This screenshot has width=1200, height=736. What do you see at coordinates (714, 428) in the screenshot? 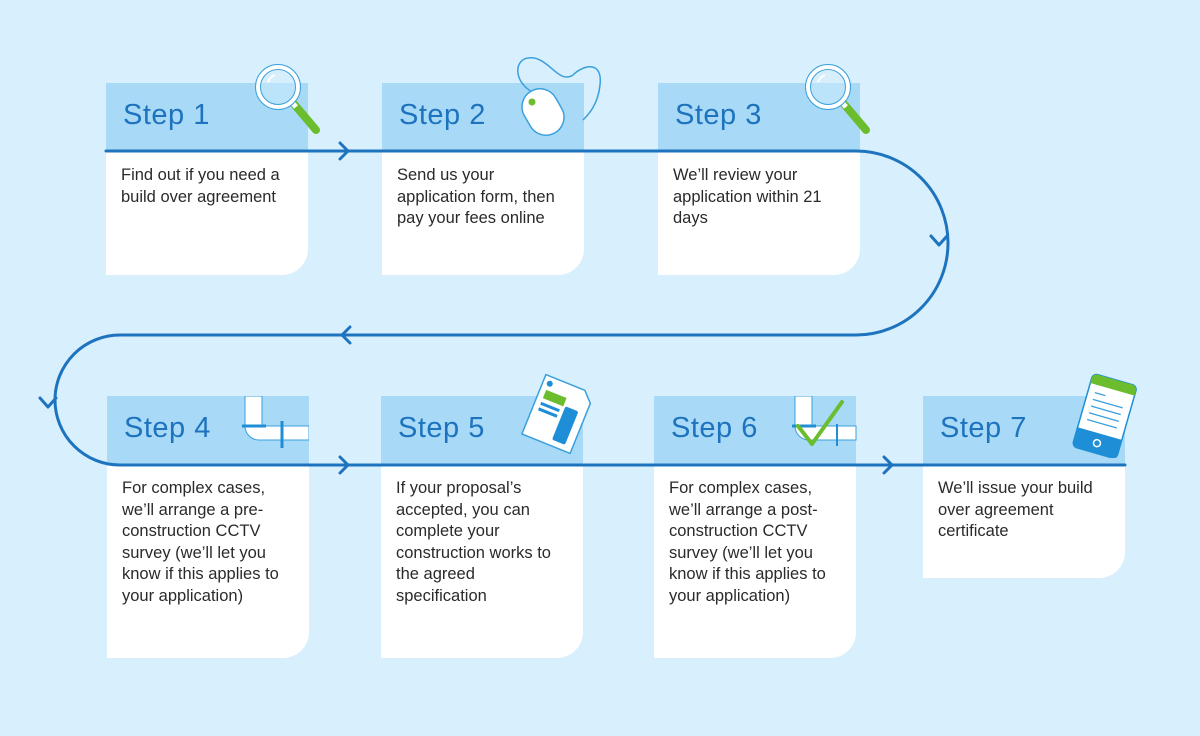
I see `step-title: Step 6` at bounding box center [714, 428].